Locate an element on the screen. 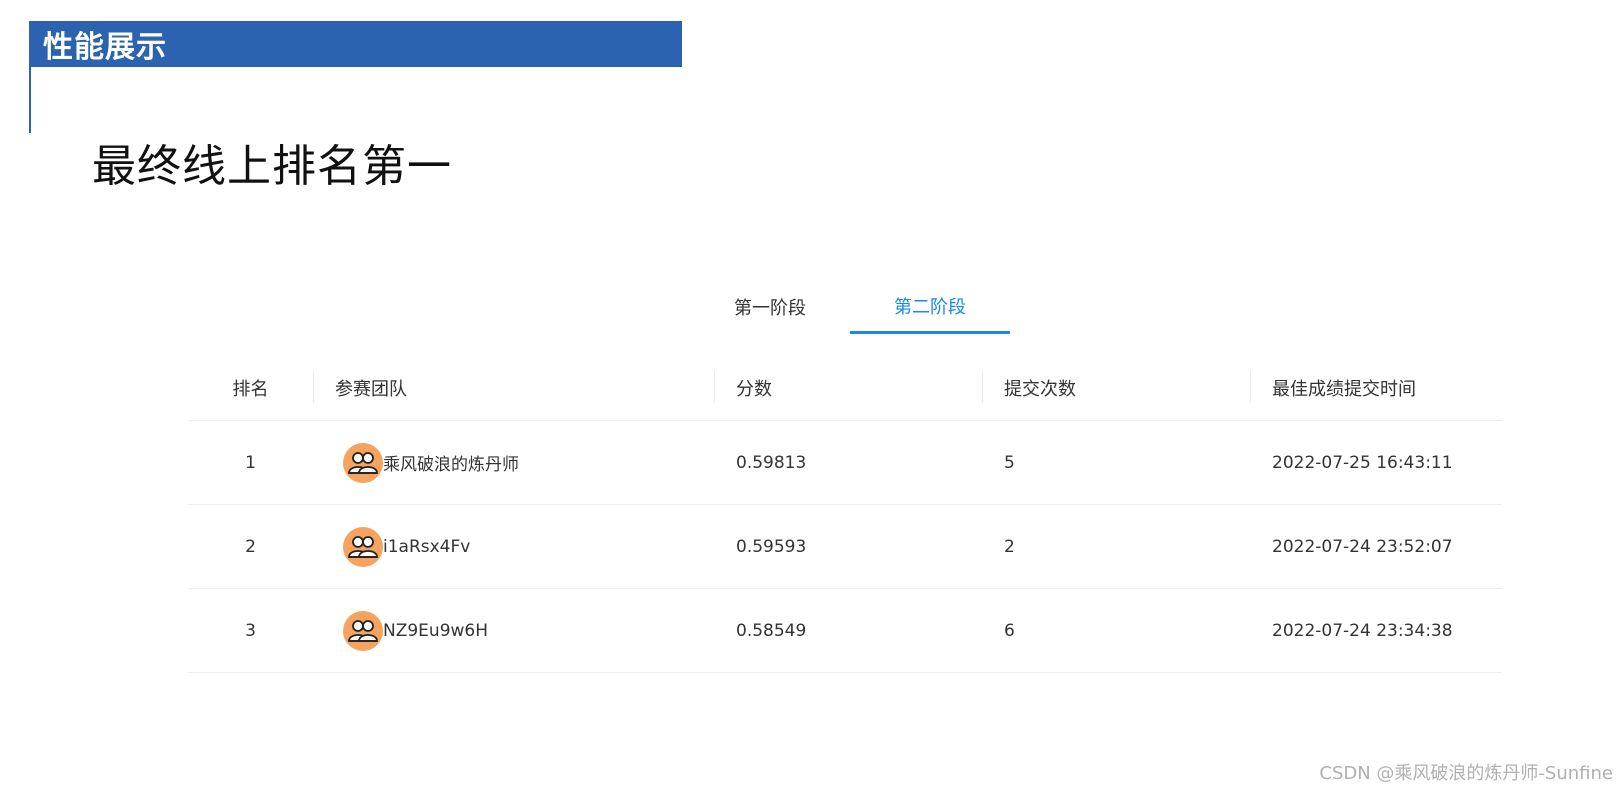 This screenshot has width=1623, height=801. team-cell: 乘风破浪的炼丹师 is located at coordinates (513, 462).